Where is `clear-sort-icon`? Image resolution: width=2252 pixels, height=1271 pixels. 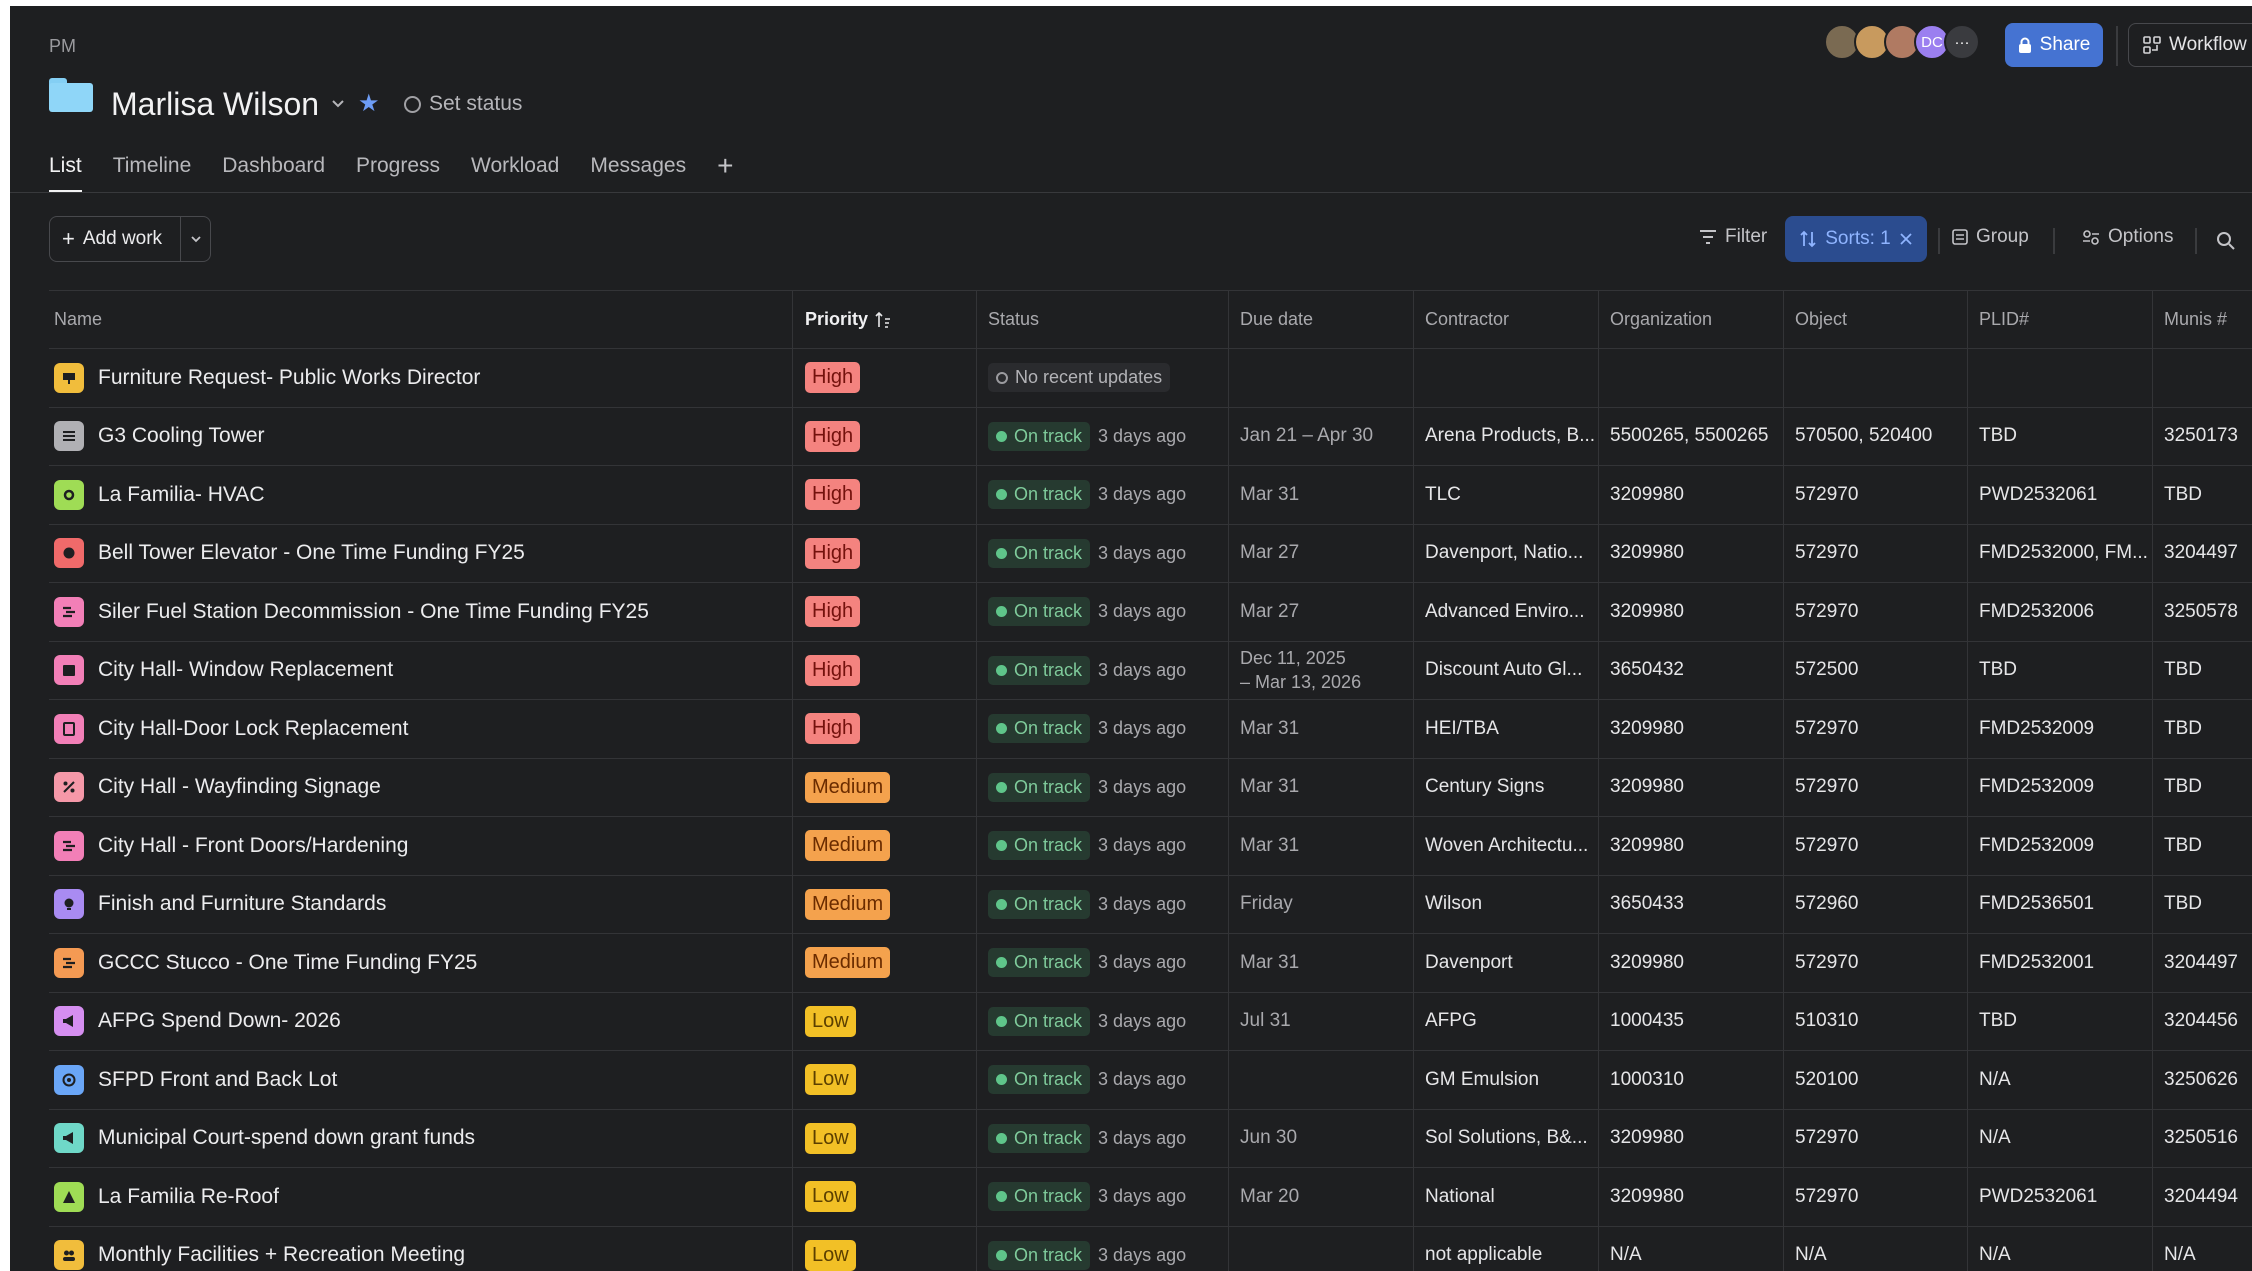 clear-sort-icon is located at coordinates (1906, 239).